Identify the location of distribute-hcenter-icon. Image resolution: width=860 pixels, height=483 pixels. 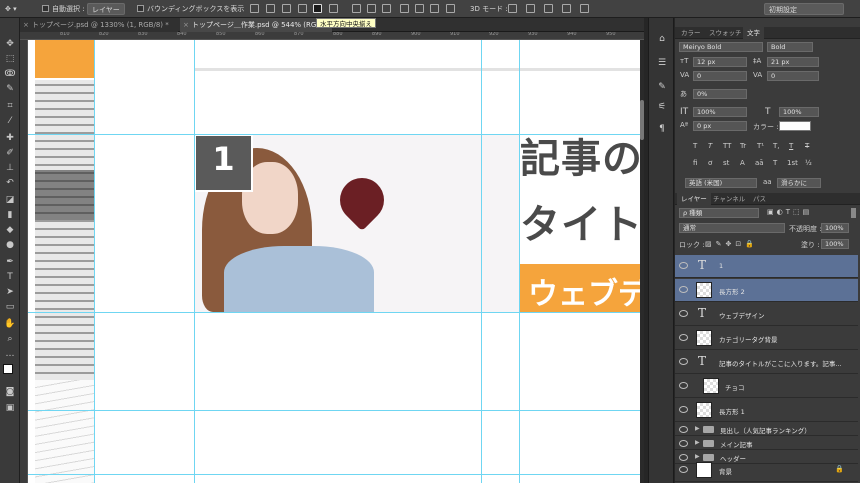
(419, 8).